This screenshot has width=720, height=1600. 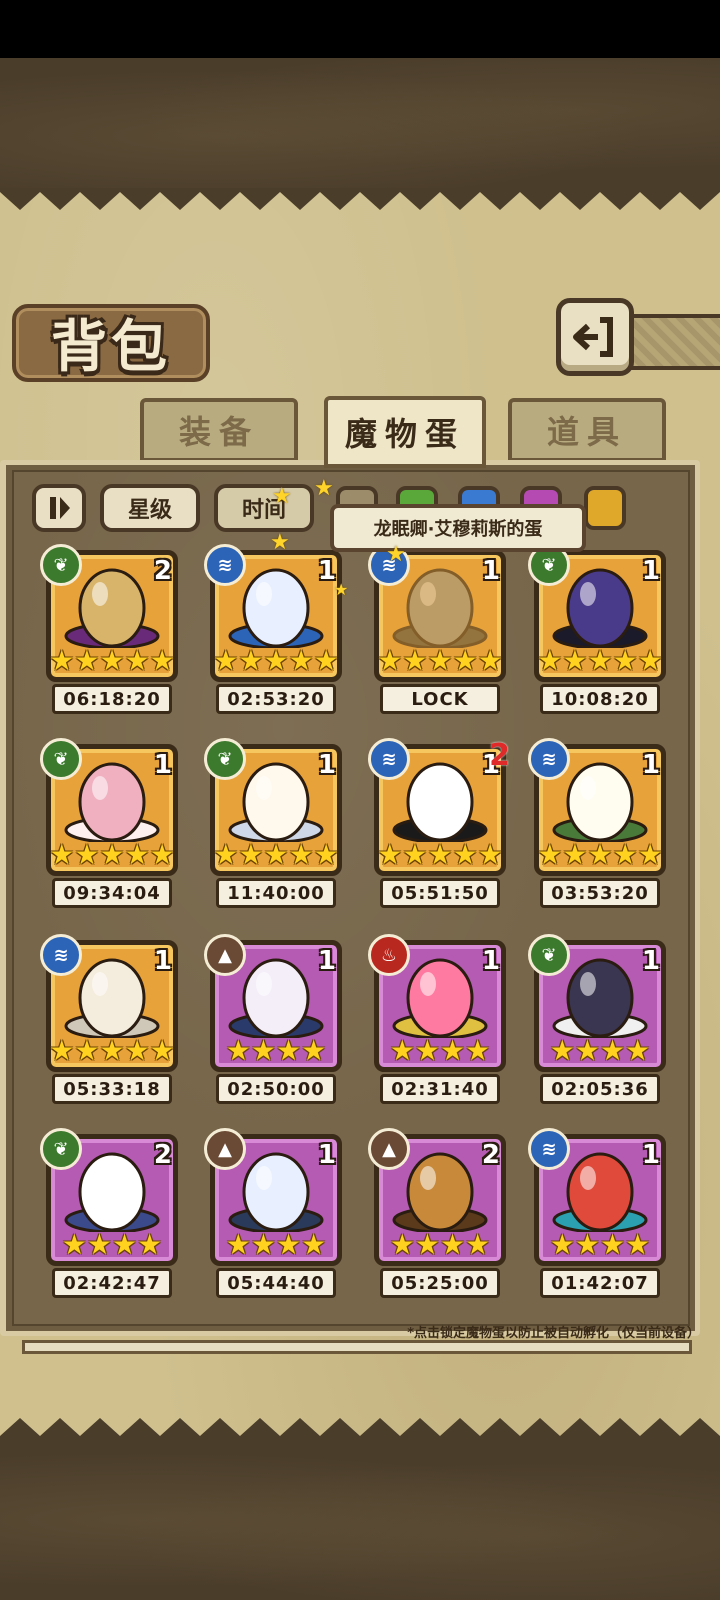 What do you see at coordinates (109, 1221) in the screenshot?
I see `egg-card: ❦ 2 ★ ★ ★ ★ 02:42:47` at bounding box center [109, 1221].